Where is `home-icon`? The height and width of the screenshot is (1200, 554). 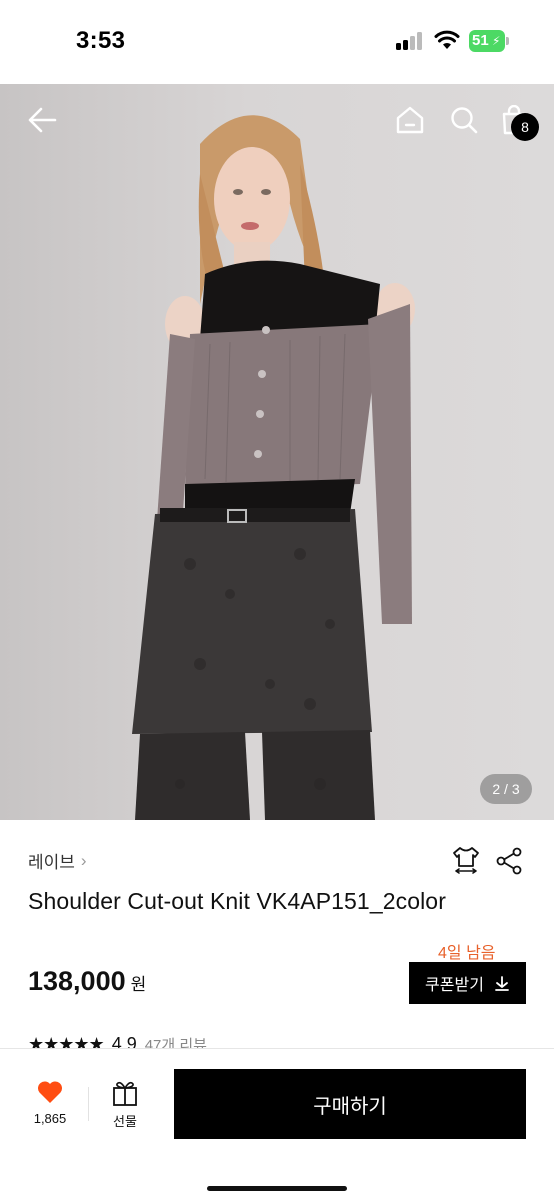
home-icon is located at coordinates (410, 120).